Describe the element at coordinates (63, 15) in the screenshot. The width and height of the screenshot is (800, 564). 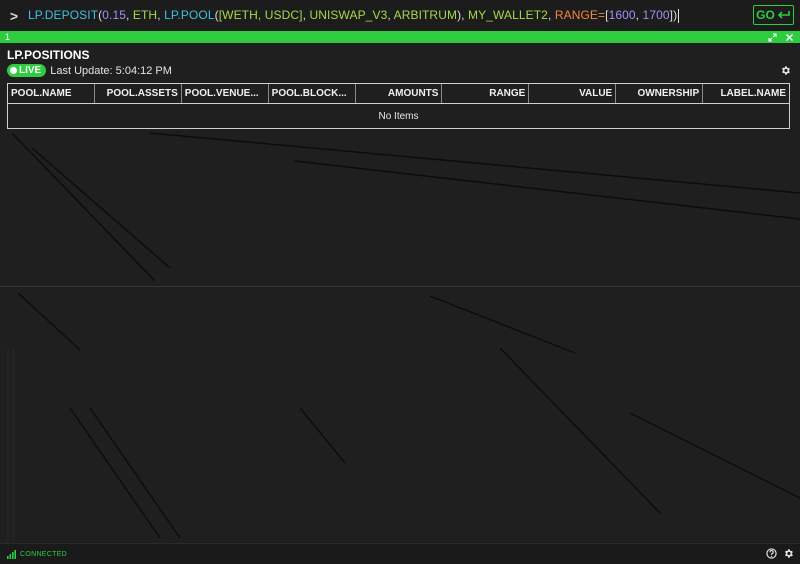
I see `command-token: LP.DEPOSIT` at that location.